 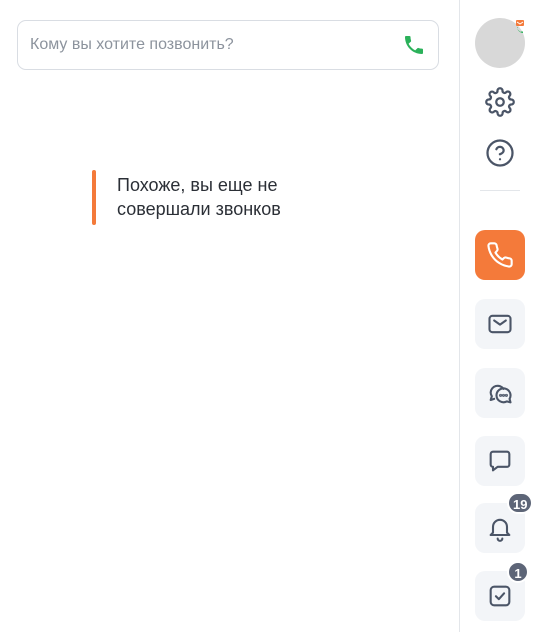 I want to click on mail-phone-badge-icon, so click(x=520, y=26).